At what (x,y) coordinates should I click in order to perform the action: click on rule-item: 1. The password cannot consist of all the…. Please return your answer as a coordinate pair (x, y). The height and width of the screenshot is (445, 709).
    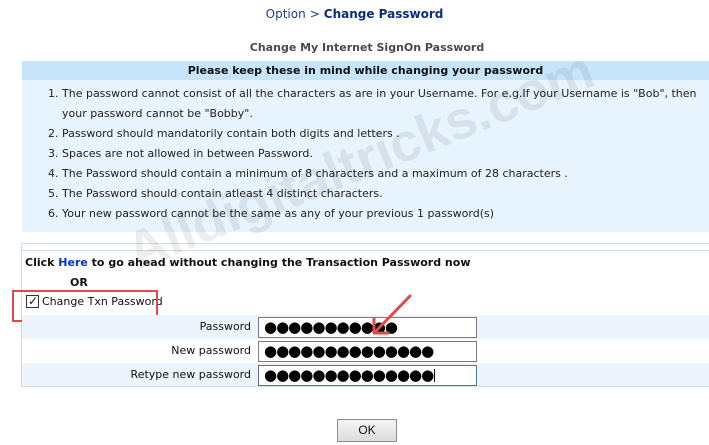
    Looking at the image, I should click on (372, 103).